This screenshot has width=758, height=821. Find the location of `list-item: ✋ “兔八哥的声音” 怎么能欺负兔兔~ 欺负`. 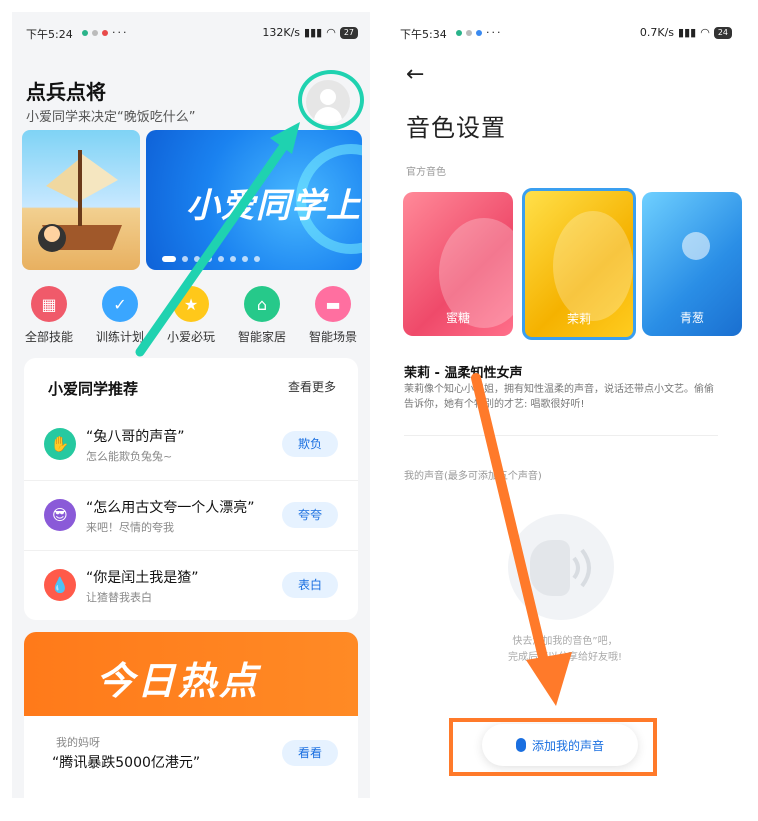

list-item: ✋ “兔八哥的声音” 怎么能欺负兔兔~ 欺负 is located at coordinates (191, 444).